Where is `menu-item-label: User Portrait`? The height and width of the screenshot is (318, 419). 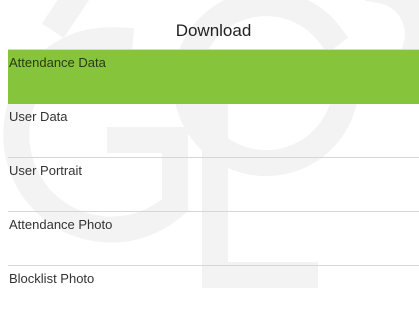
menu-item-label: User Portrait is located at coordinates (45, 170).